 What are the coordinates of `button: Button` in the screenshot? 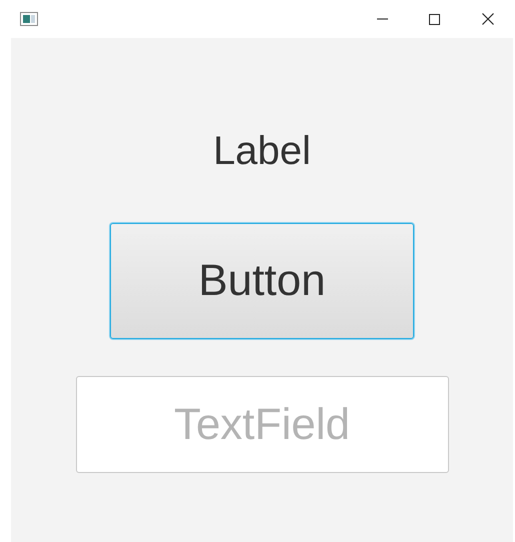 It's located at (262, 281).